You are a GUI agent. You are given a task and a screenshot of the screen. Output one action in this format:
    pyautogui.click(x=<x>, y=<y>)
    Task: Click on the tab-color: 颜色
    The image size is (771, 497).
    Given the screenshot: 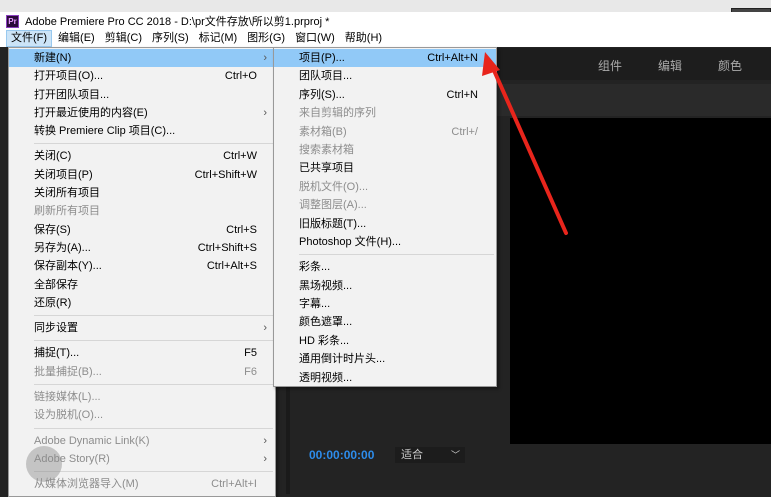 What is the action you would take?
    pyautogui.click(x=730, y=65)
    